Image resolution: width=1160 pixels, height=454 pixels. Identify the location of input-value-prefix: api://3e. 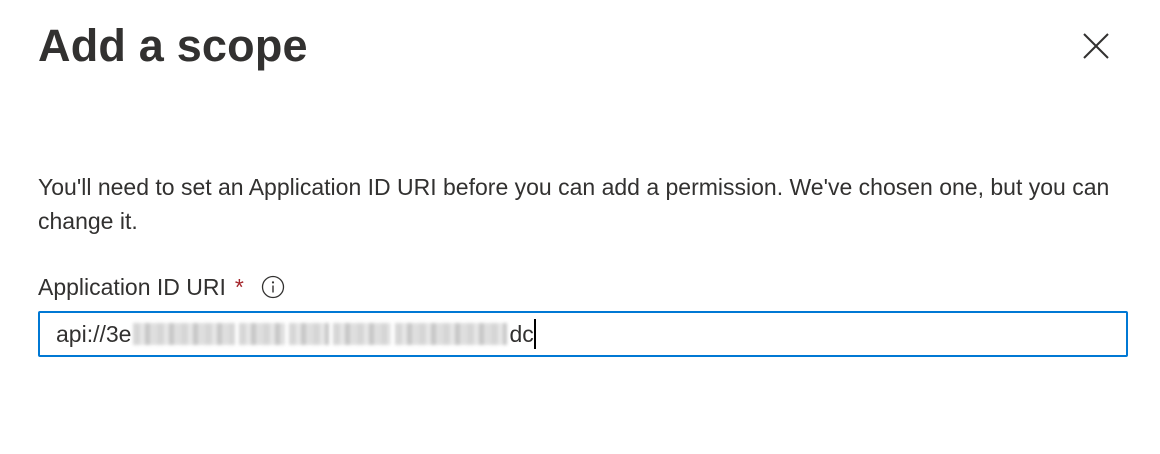
(94, 333).